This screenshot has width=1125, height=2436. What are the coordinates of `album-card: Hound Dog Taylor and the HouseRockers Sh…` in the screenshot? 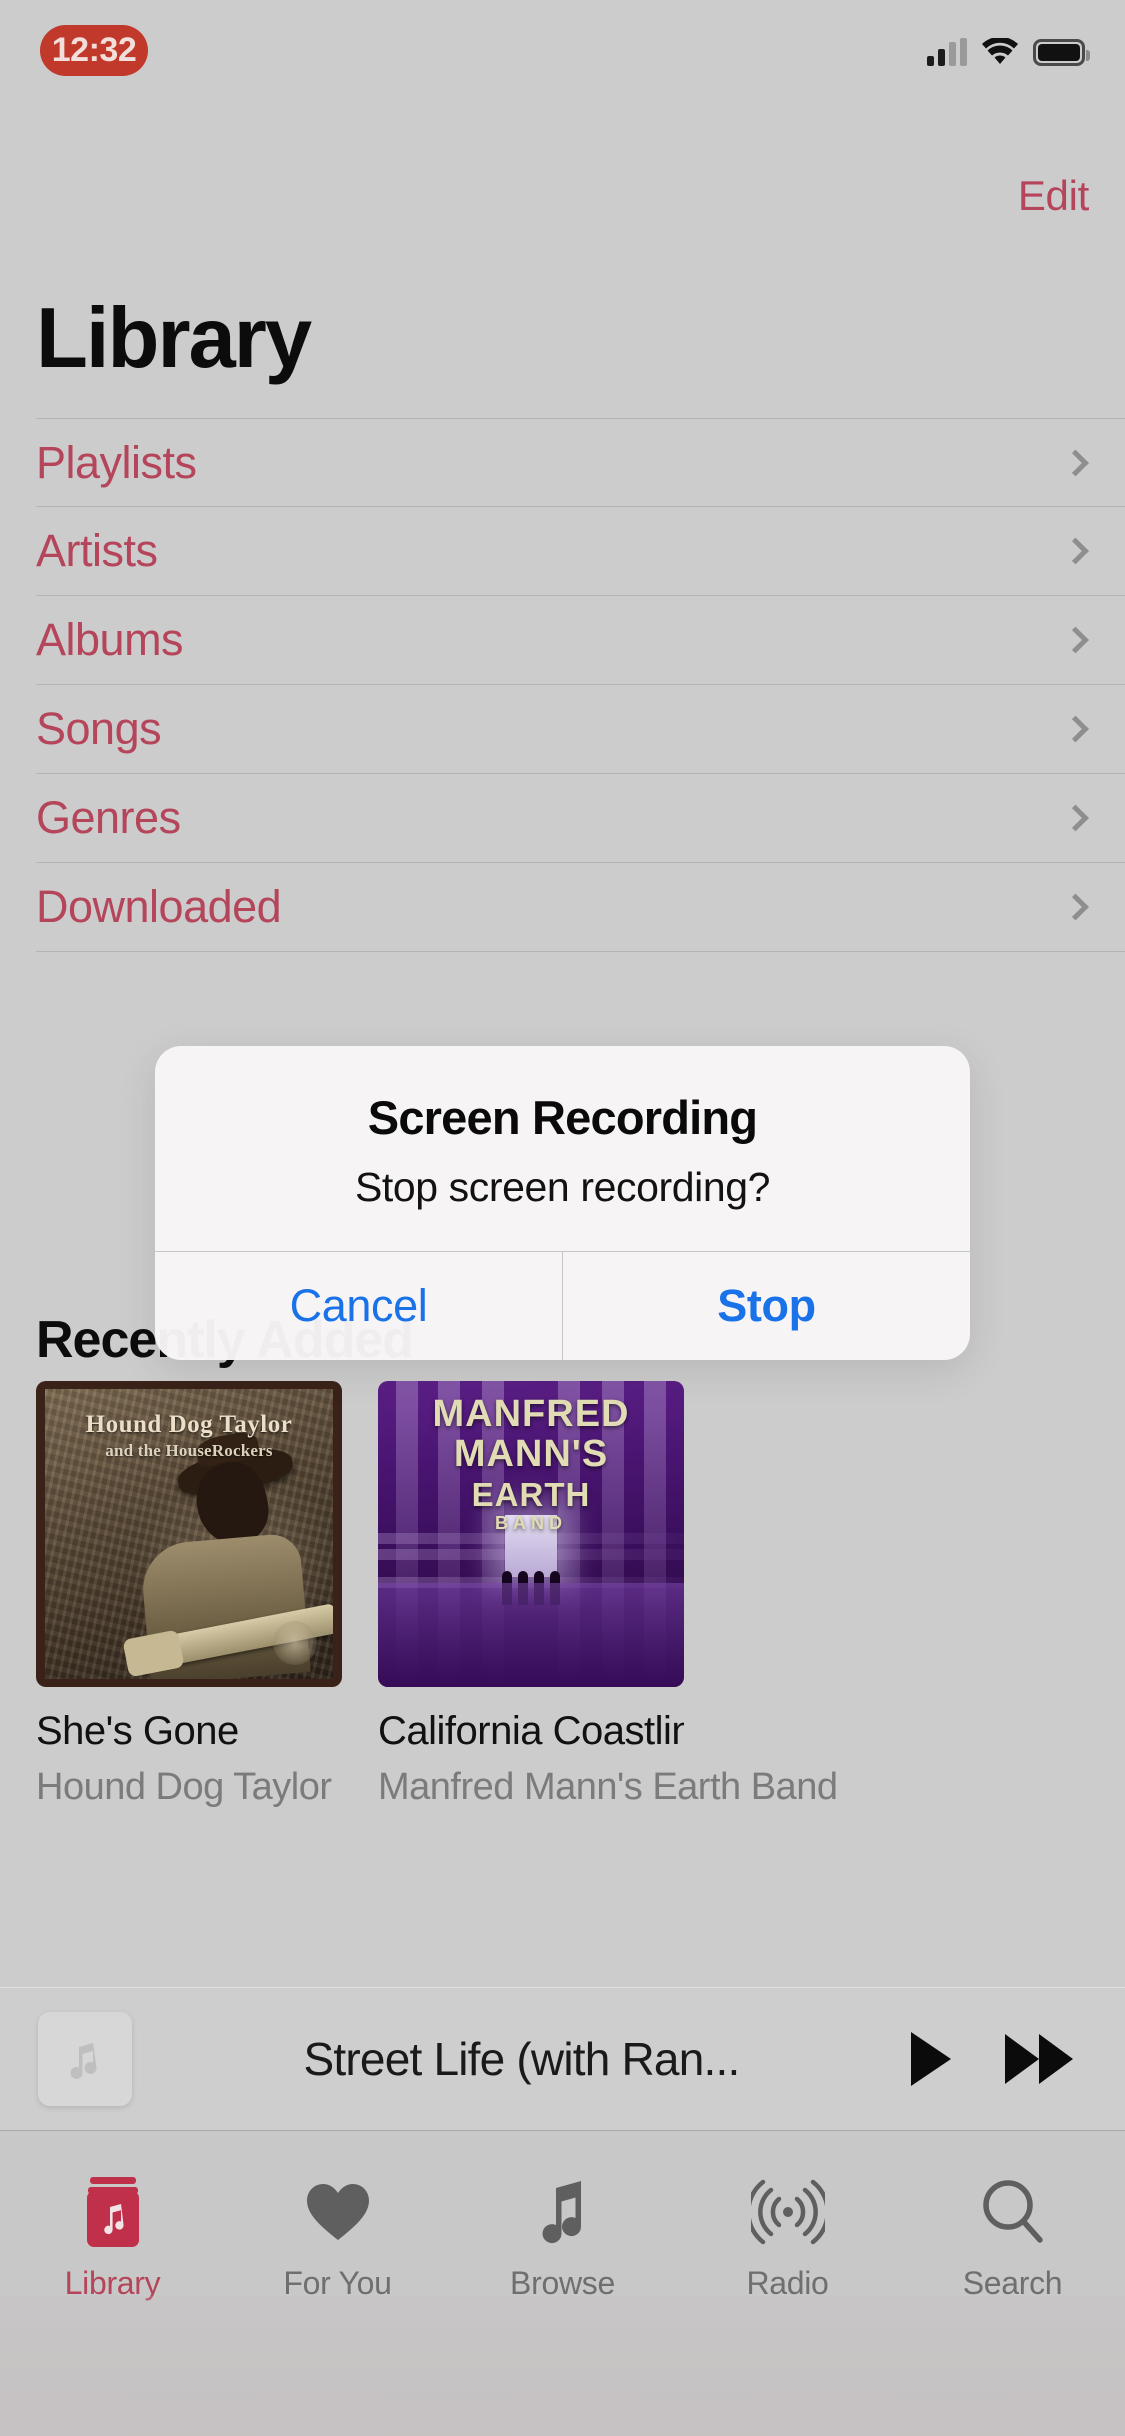 It's located at (189, 1595).